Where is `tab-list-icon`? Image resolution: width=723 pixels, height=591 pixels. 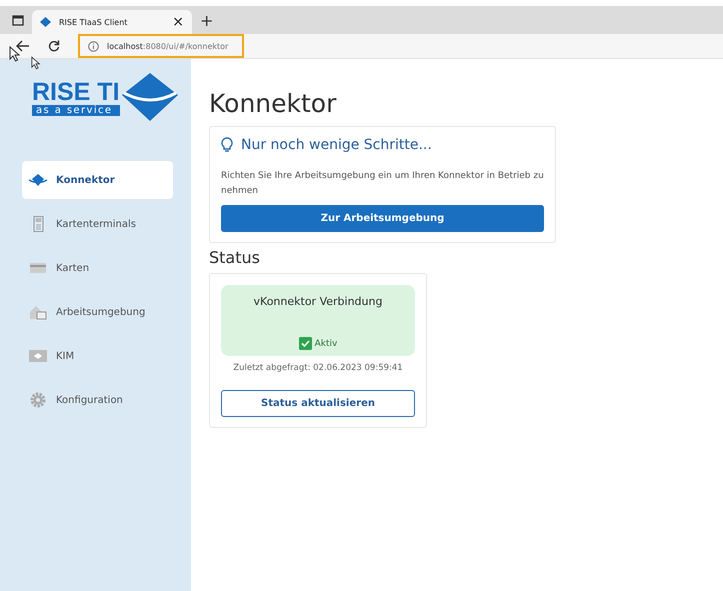
tab-list-icon is located at coordinates (18, 20).